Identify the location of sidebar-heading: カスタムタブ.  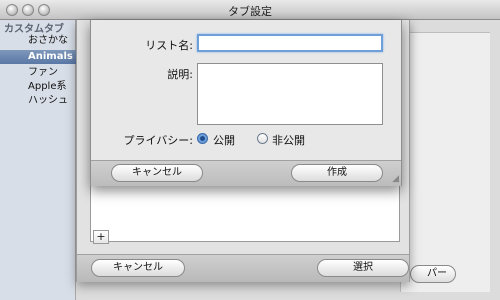
(34, 29).